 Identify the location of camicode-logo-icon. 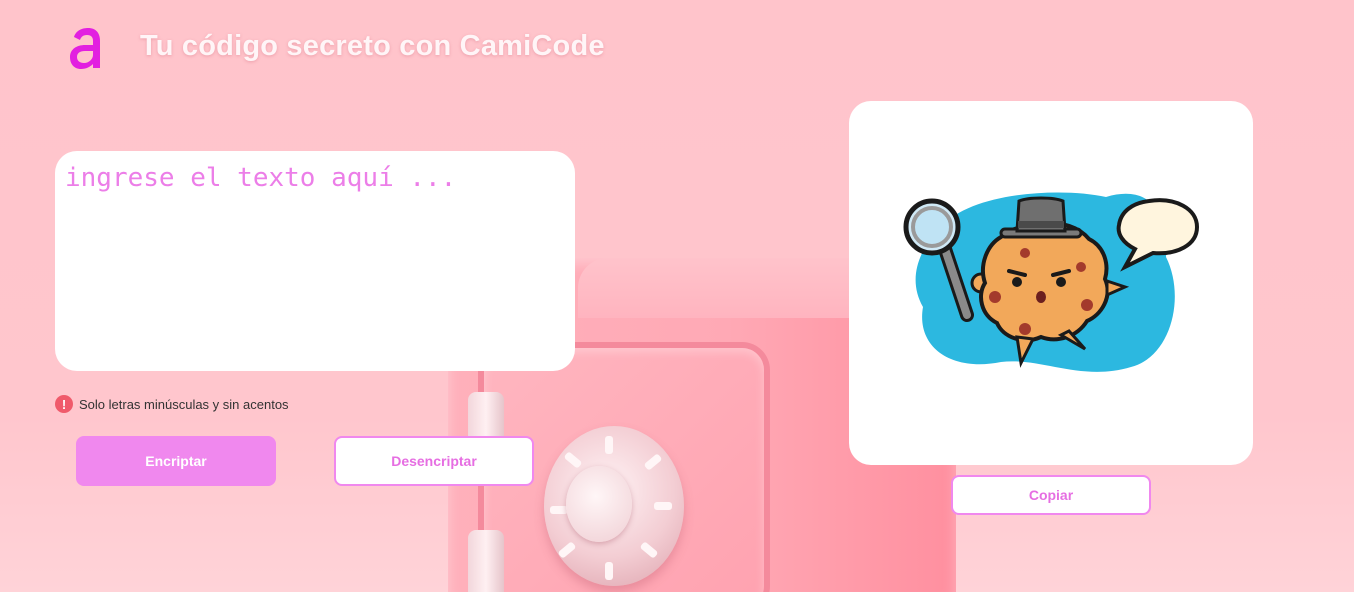
(86, 48).